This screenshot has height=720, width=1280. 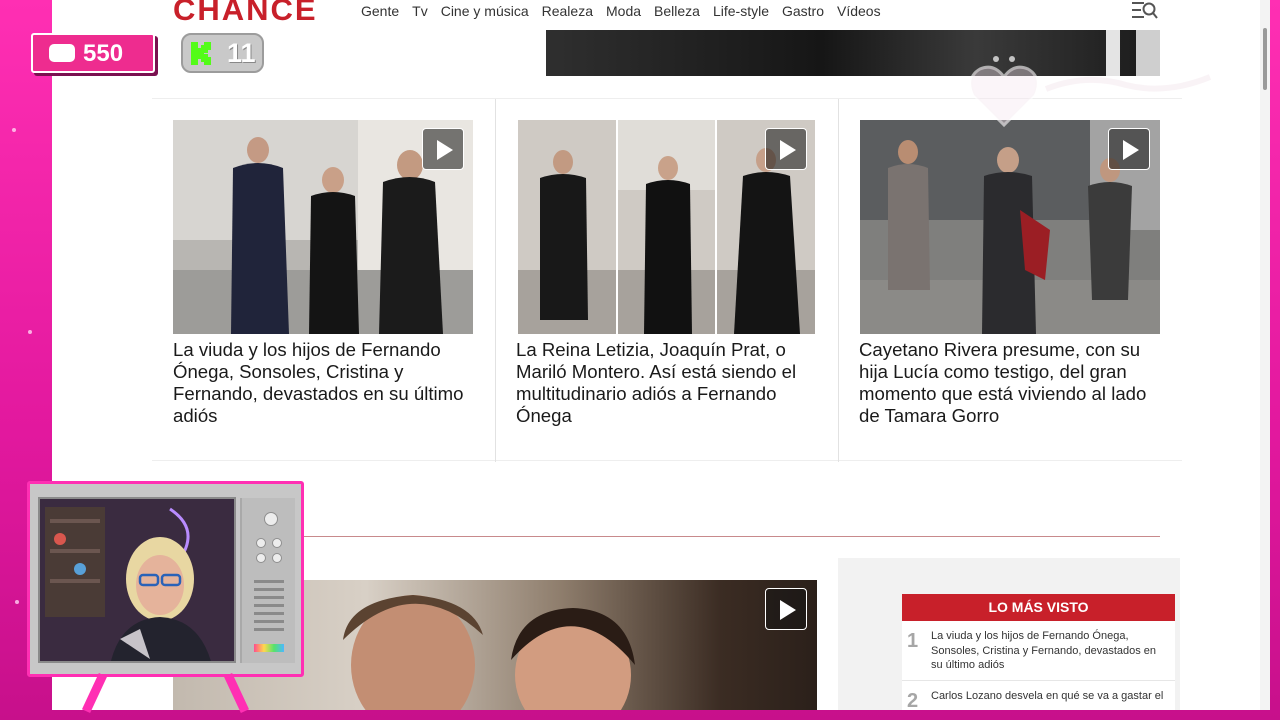 What do you see at coordinates (201, 53) in the screenshot?
I see `kick-logo-icon` at bounding box center [201, 53].